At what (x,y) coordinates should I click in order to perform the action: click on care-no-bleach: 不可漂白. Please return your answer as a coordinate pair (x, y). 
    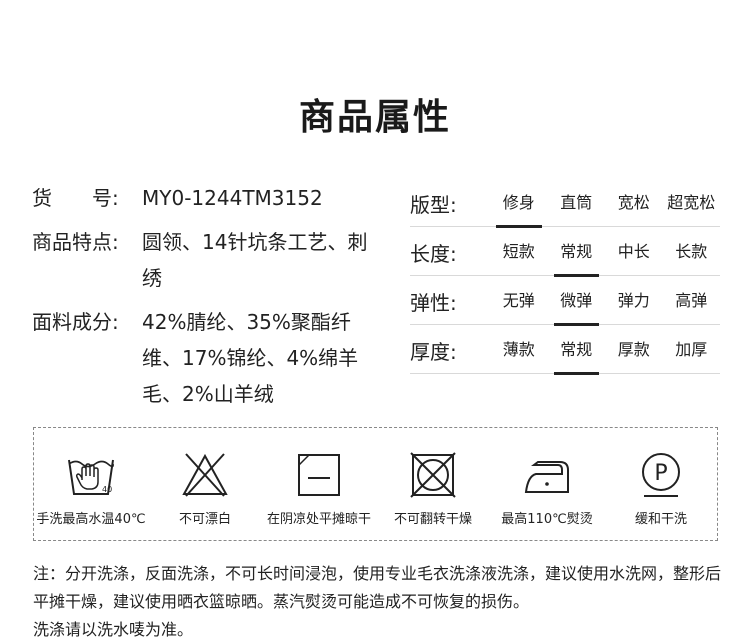
    Looking at the image, I should click on (205, 485).